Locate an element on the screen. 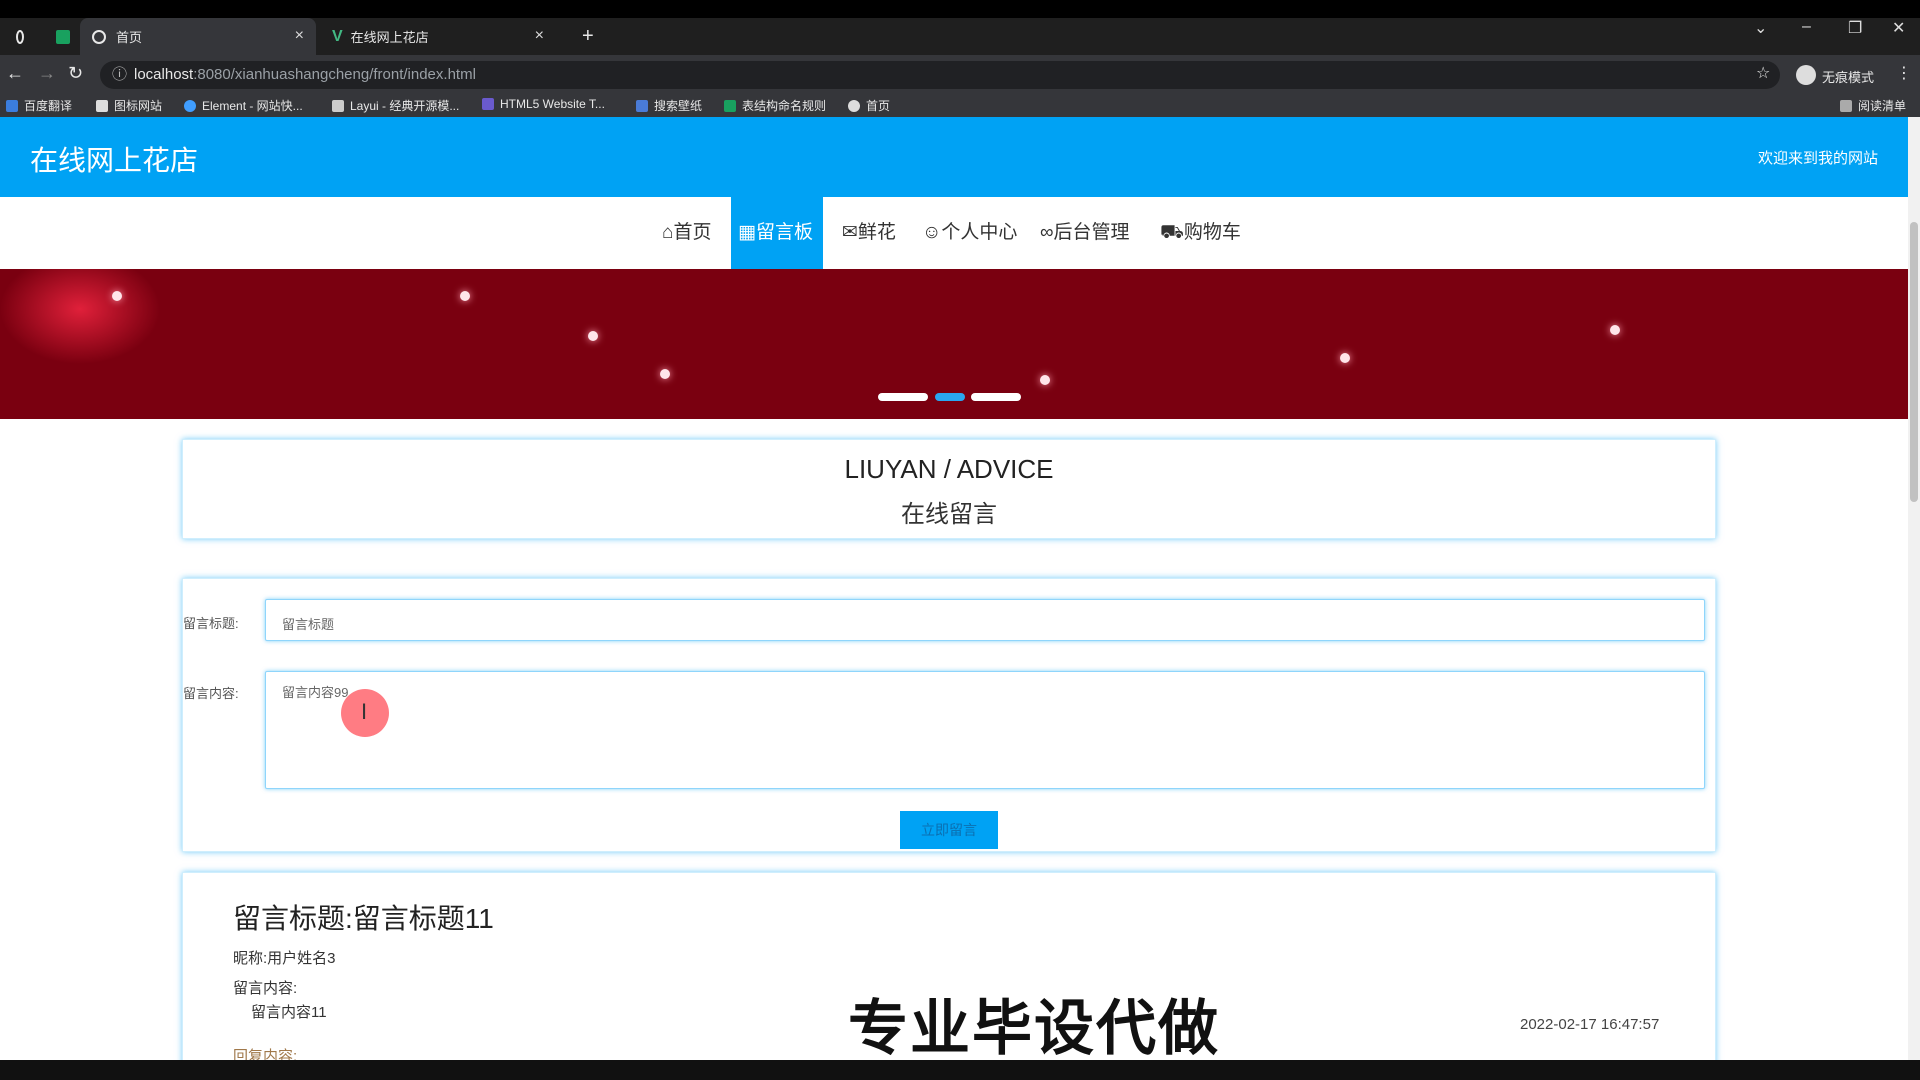 The height and width of the screenshot is (1080, 1920). bookmark-label: 百度翻译 is located at coordinates (48, 106).